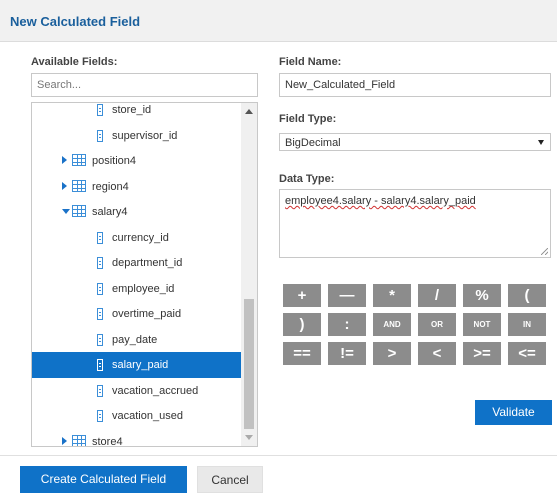 The width and height of the screenshot is (557, 493). Describe the element at coordinates (230, 479) in the screenshot. I see `cancel-button: Cancel` at that location.